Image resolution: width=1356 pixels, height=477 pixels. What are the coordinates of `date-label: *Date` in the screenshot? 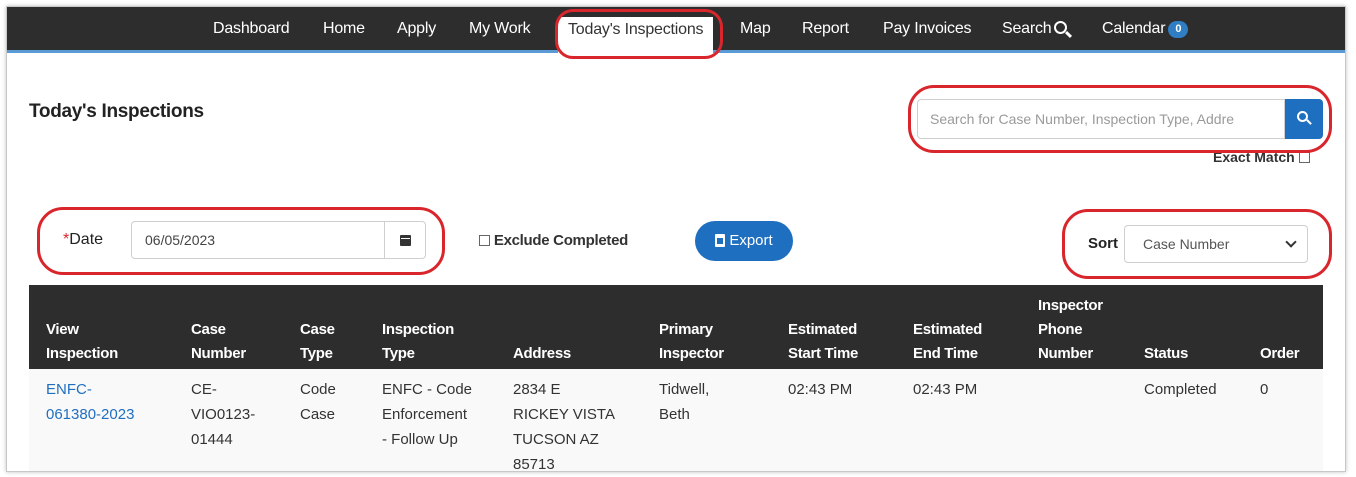 It's located at (83, 240).